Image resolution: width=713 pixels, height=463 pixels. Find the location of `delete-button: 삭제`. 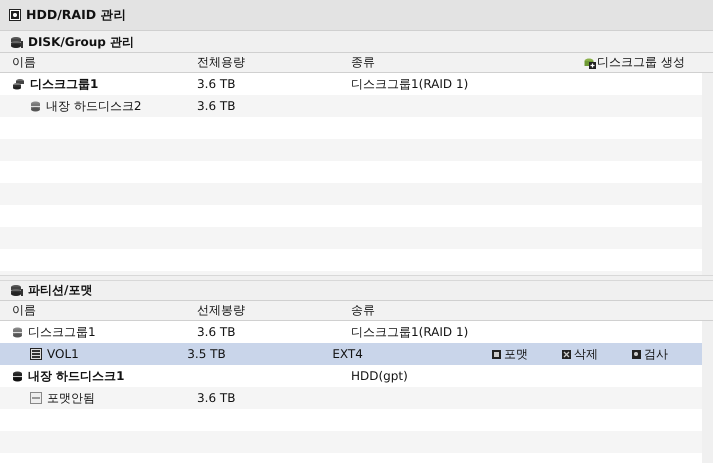

delete-button: 삭제 is located at coordinates (597, 354).